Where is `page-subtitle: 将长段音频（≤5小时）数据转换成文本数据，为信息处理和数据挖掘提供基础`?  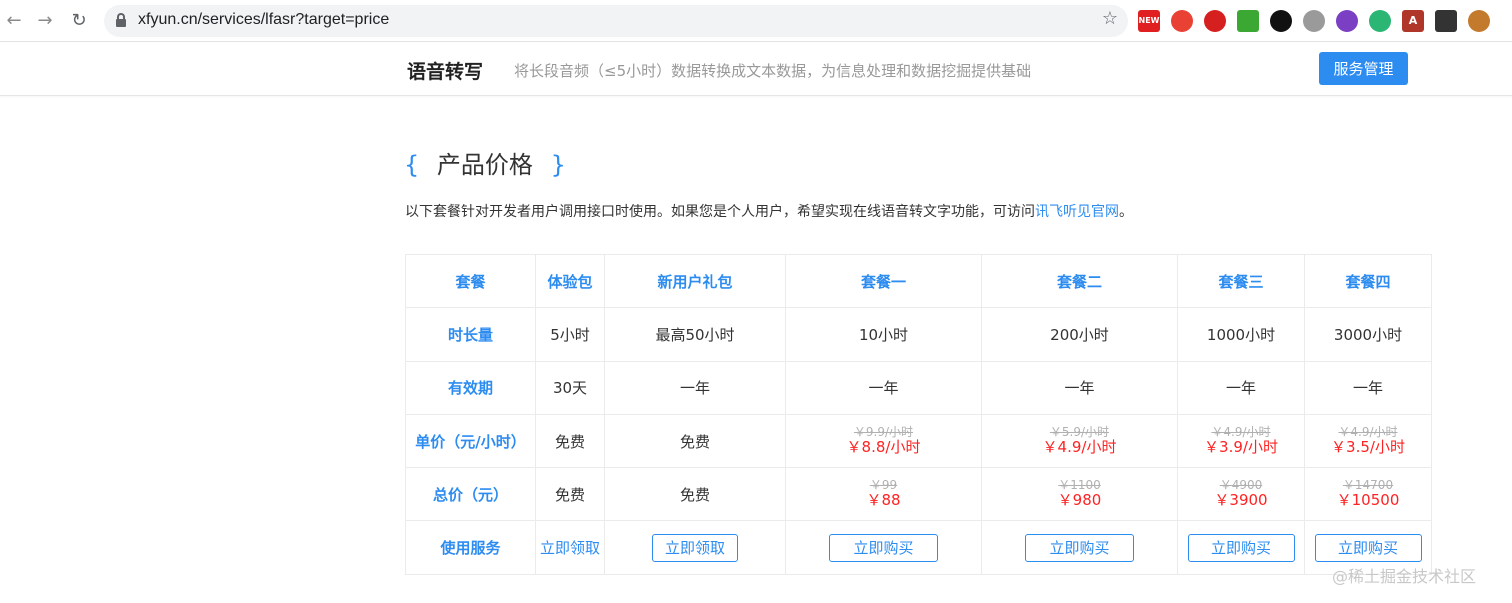
page-subtitle: 将长段音频（≤5小时）数据转换成文本数据，为信息处理和数据挖掘提供基础 is located at coordinates (773, 71).